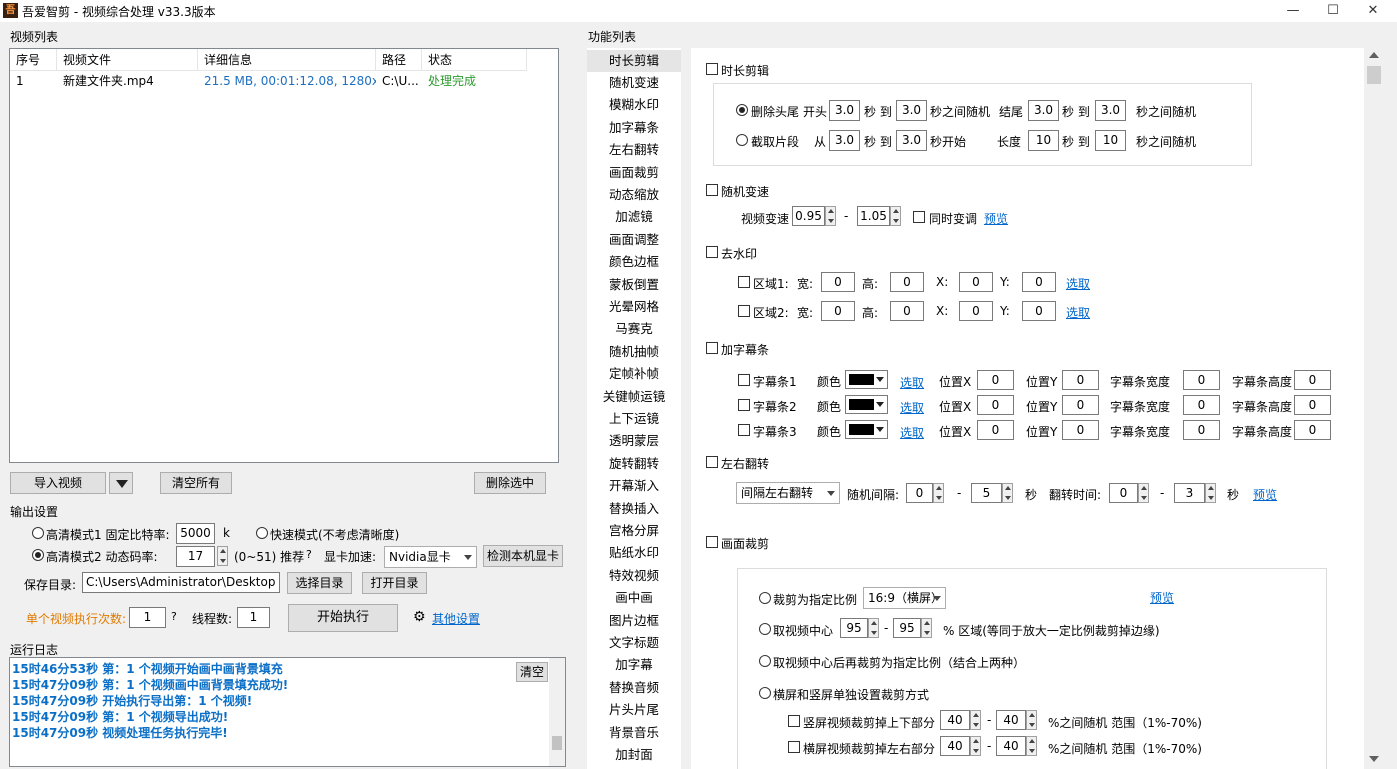  I want to click on feature-item: 定帧补帧, so click(634, 374).